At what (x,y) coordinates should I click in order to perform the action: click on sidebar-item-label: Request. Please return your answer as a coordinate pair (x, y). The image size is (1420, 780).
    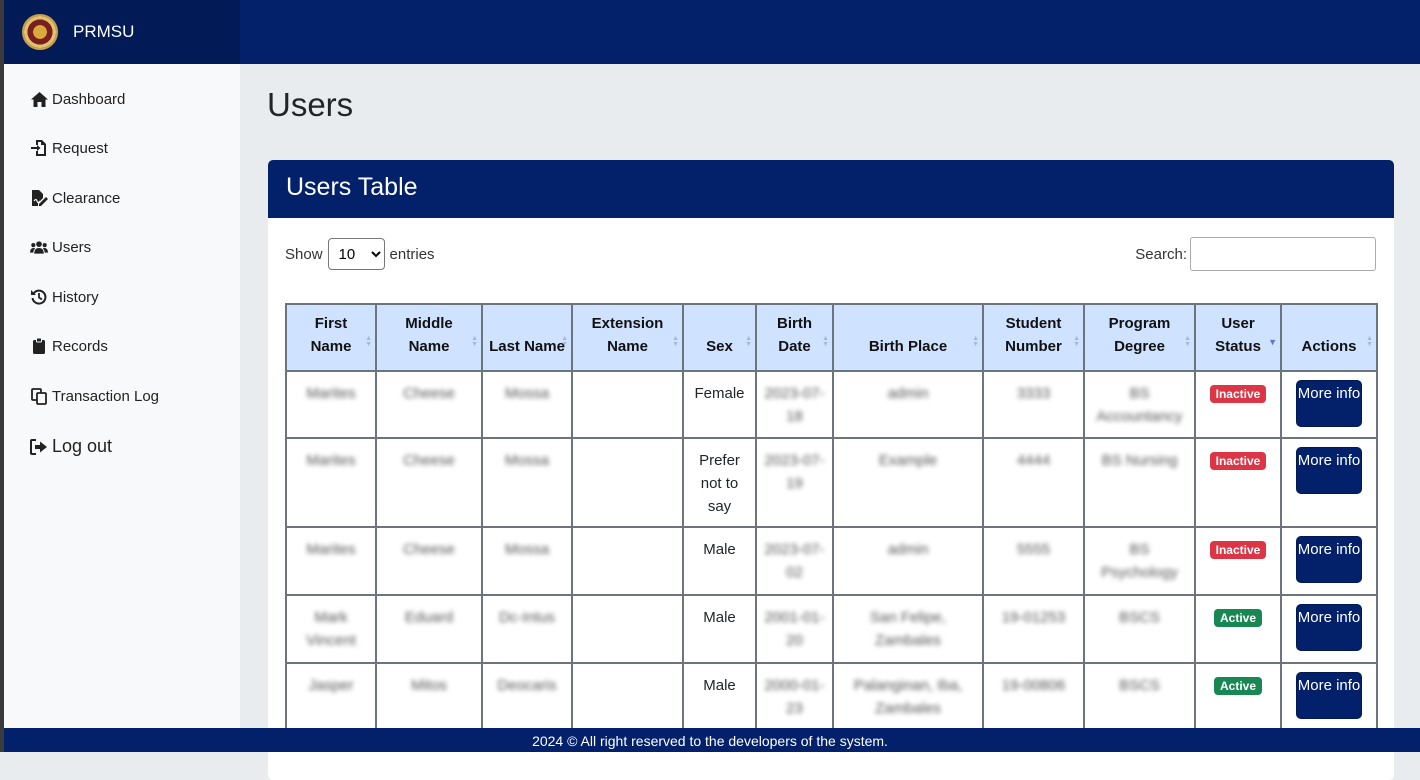
    Looking at the image, I should click on (80, 148).